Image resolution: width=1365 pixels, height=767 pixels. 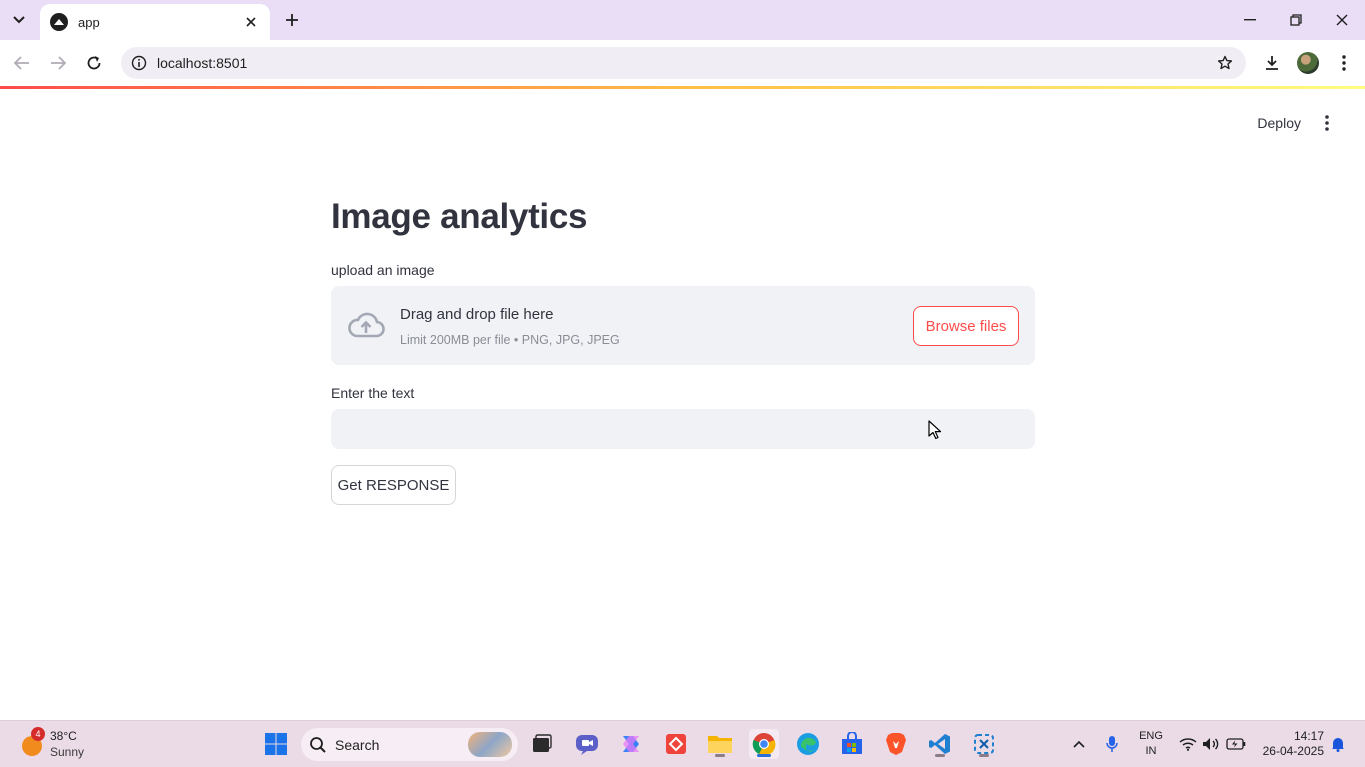 I want to click on brave-icon, so click(x=896, y=744).